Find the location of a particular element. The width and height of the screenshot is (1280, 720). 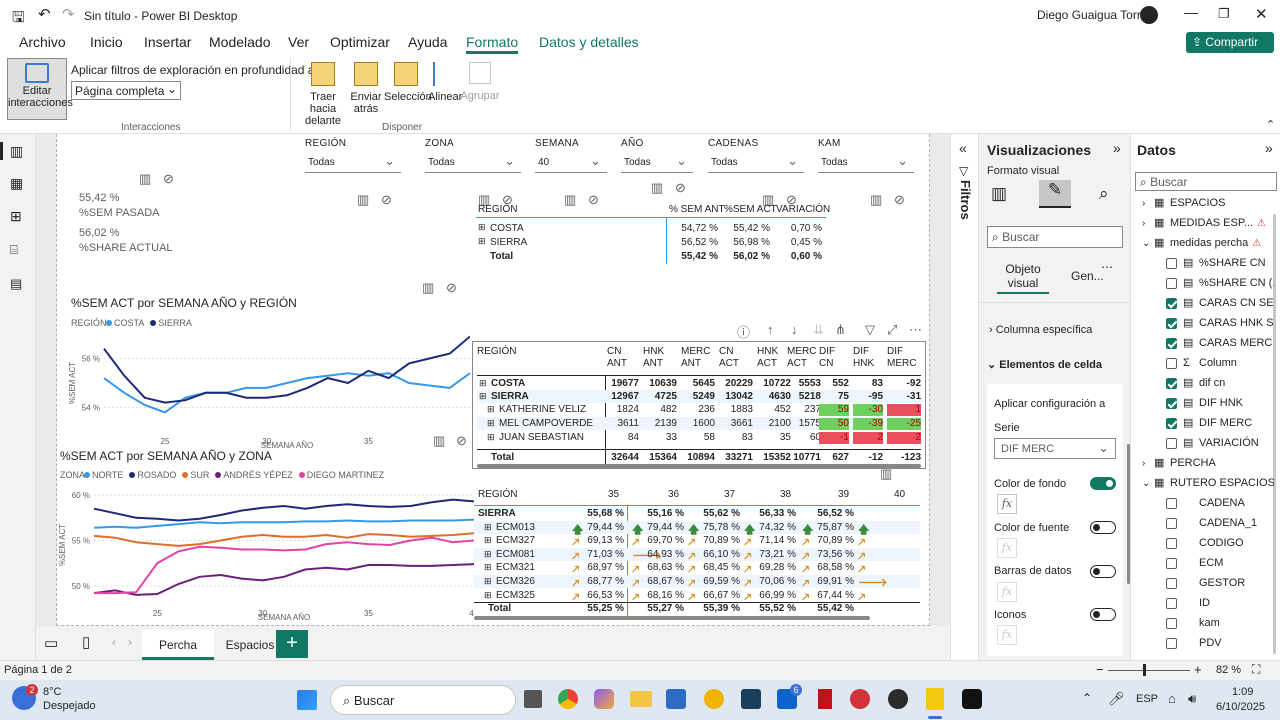

collapse-ribbon-icon: ⌃ is located at coordinates (1270, 124).